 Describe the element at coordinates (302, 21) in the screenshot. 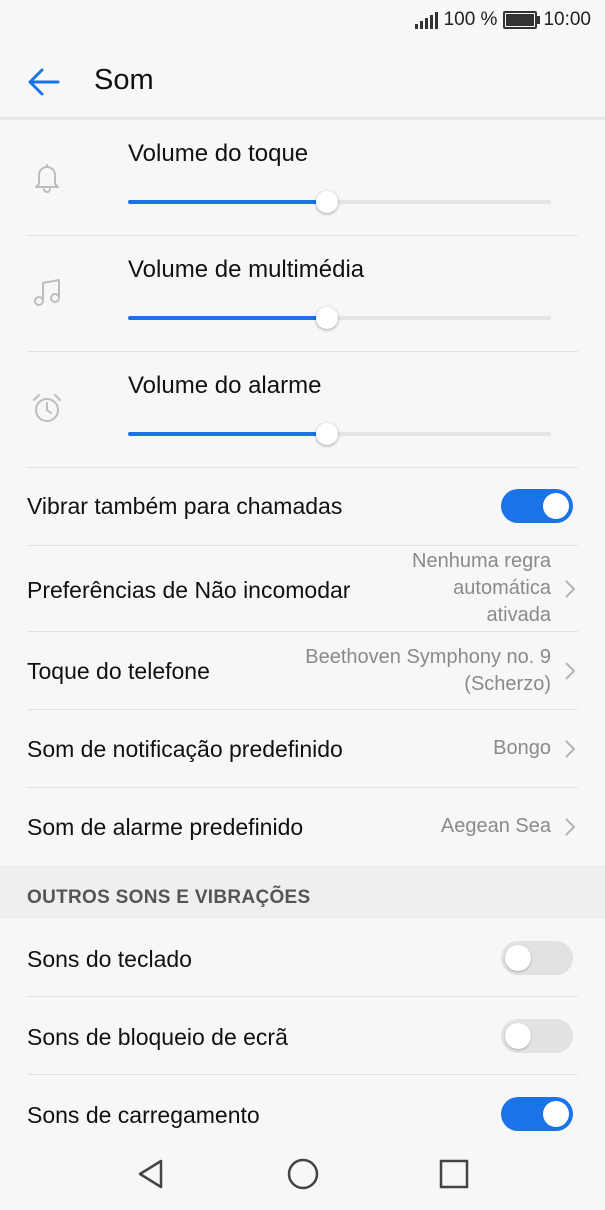

I see `status-bar: 100 % 10:00` at that location.